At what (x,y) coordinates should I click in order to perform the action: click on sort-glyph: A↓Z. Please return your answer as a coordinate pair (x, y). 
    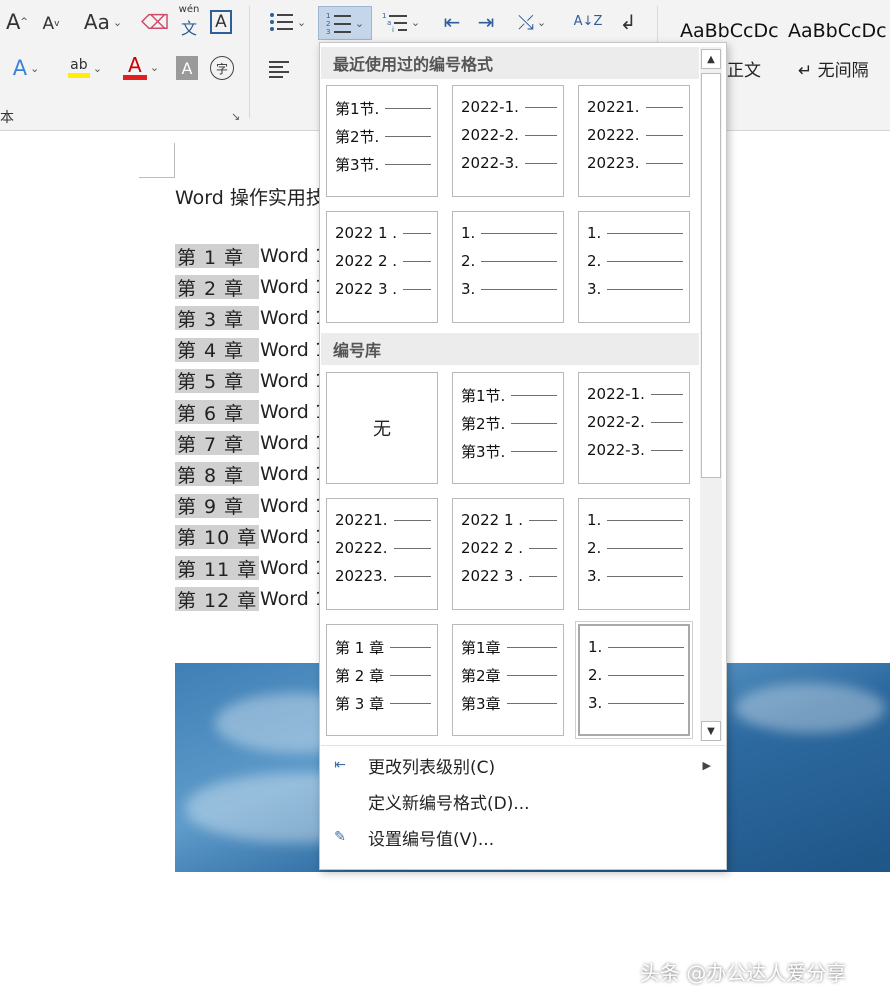
    Looking at the image, I should click on (588, 21).